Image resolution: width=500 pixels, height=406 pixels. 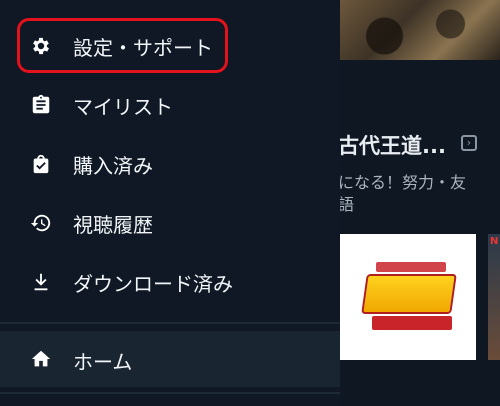 What do you see at coordinates (113, 224) in the screenshot?
I see `menu-item-label: 視聴履歴` at bounding box center [113, 224].